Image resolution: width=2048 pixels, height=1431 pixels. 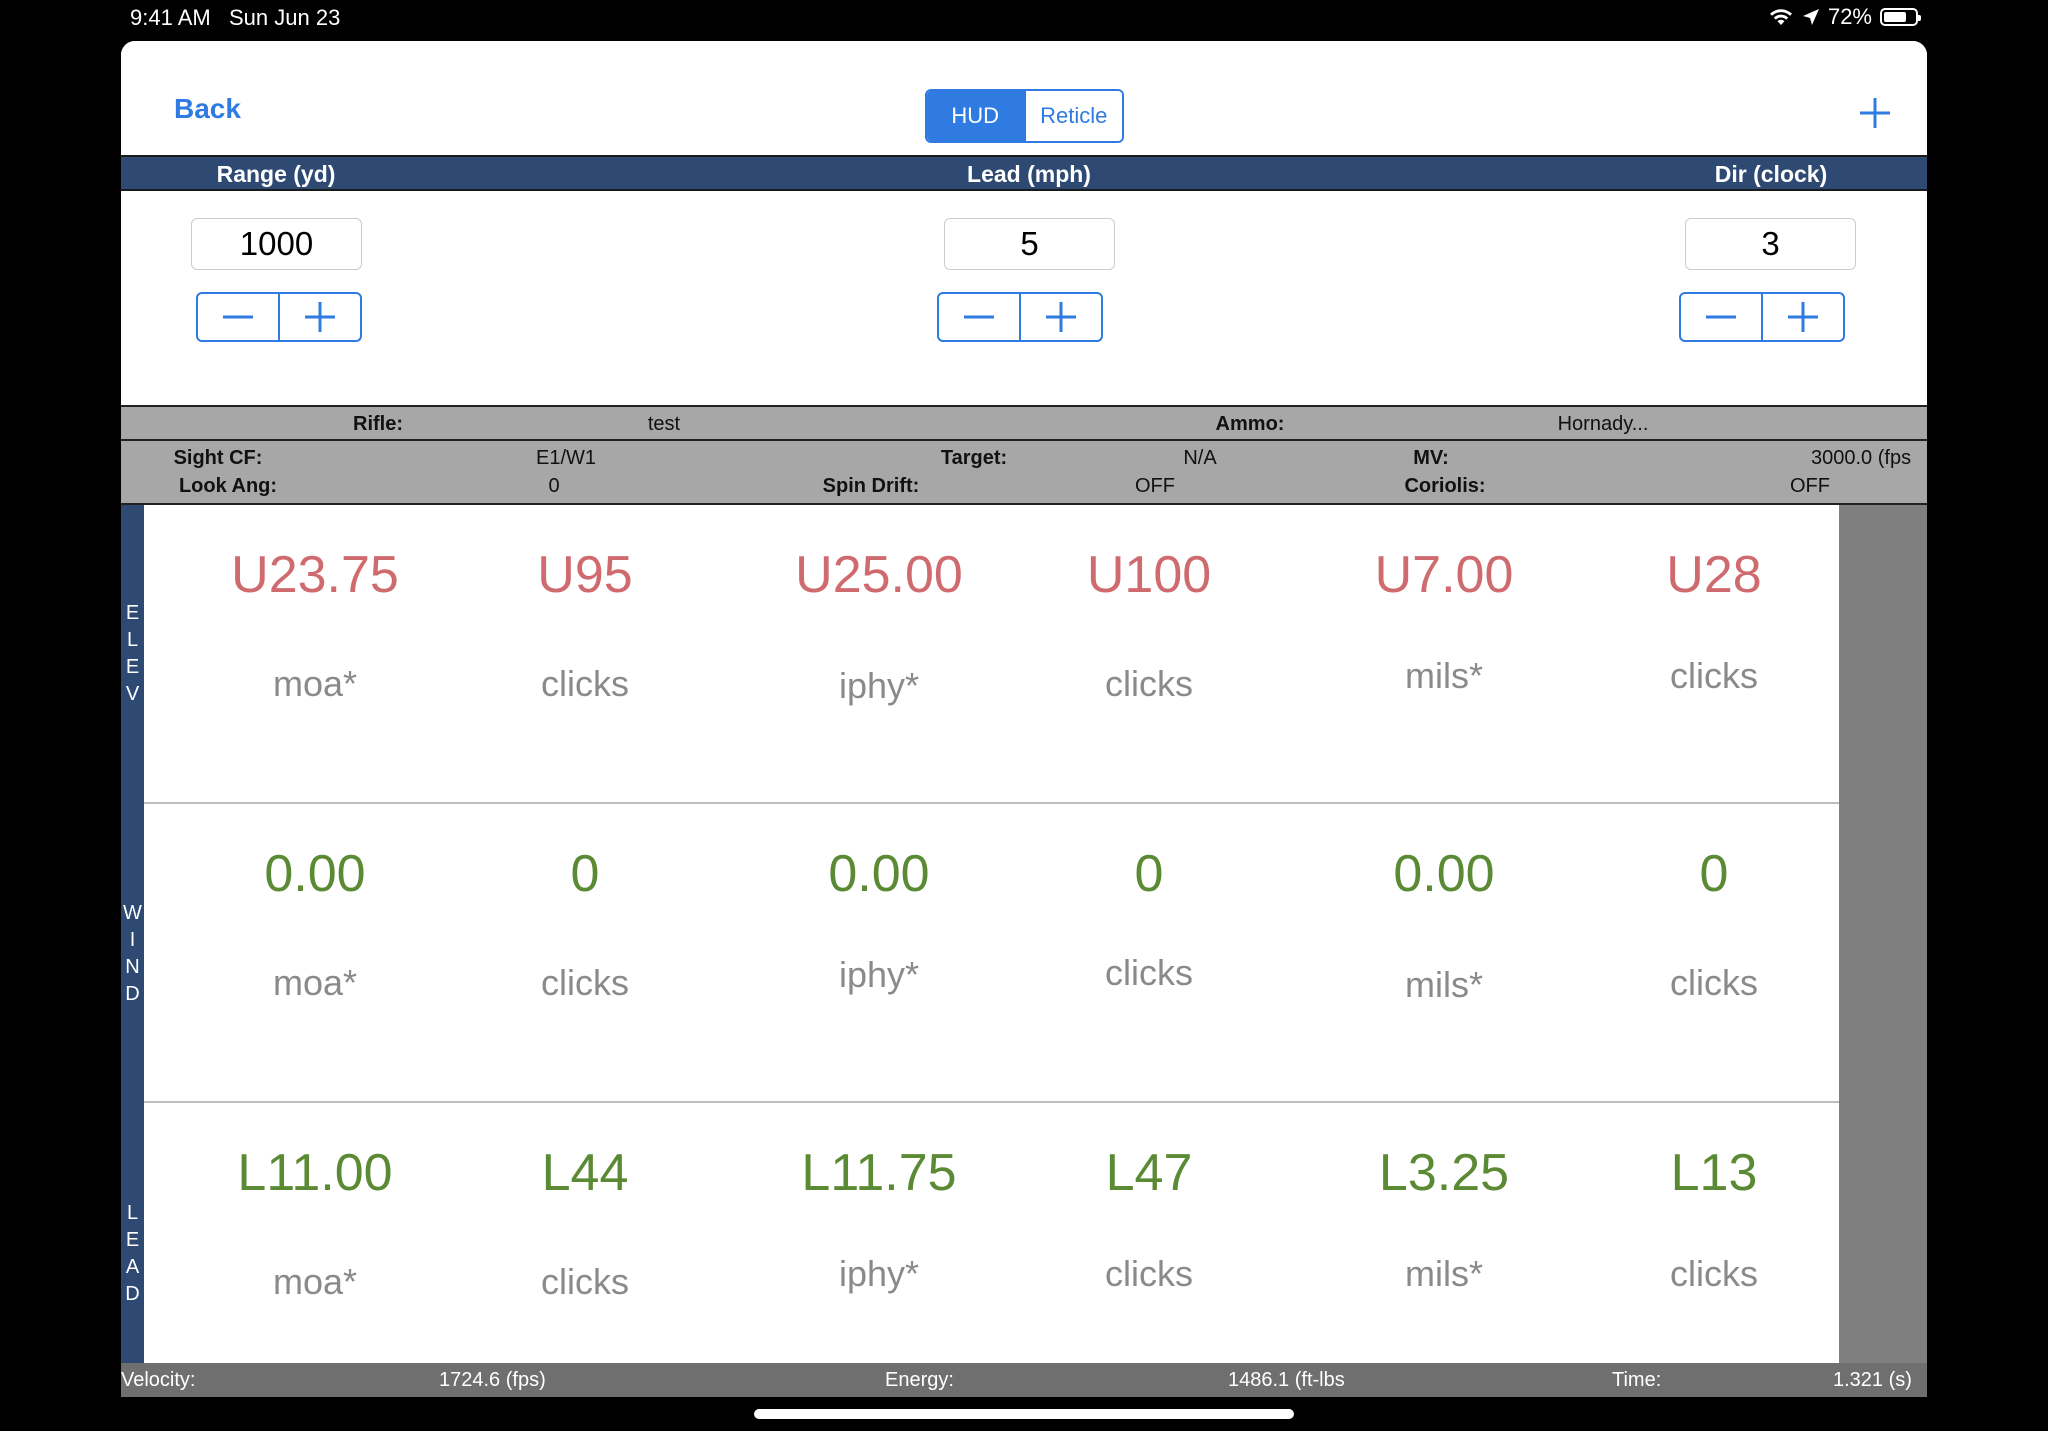 I want to click on lead-input: 5, so click(x=1029, y=244).